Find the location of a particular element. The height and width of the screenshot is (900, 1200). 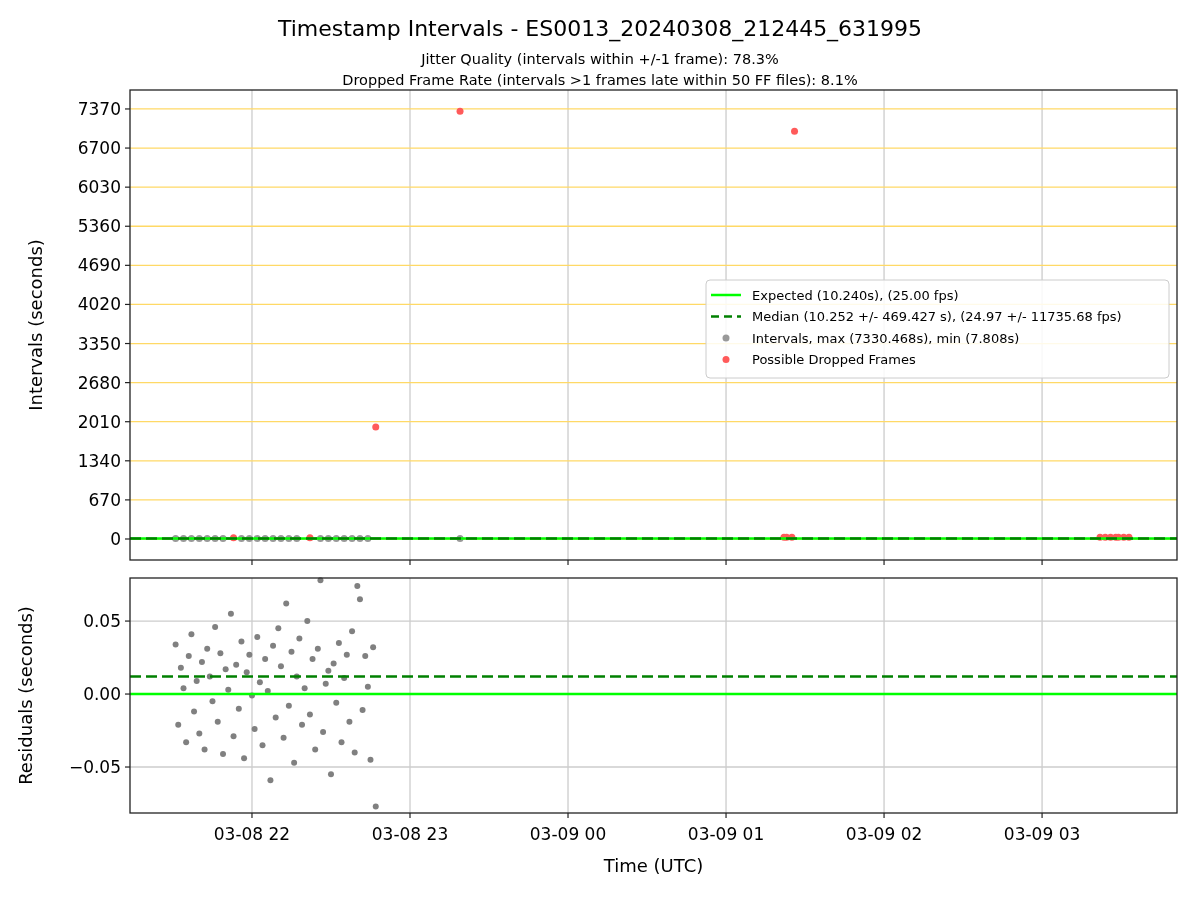

legend-label: Possible Dropped Frames is located at coordinates (834, 359).